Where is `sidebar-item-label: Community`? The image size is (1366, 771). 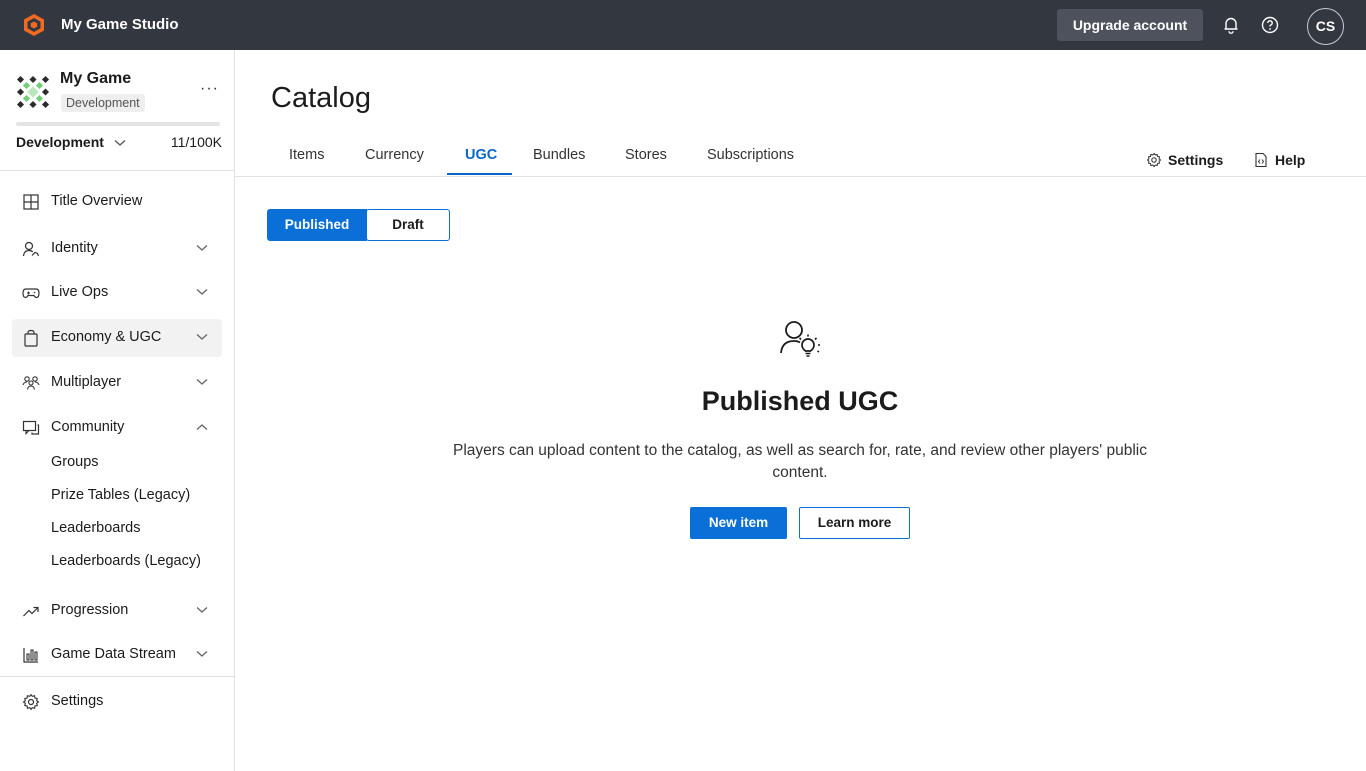
sidebar-item-label: Community is located at coordinates (88, 427).